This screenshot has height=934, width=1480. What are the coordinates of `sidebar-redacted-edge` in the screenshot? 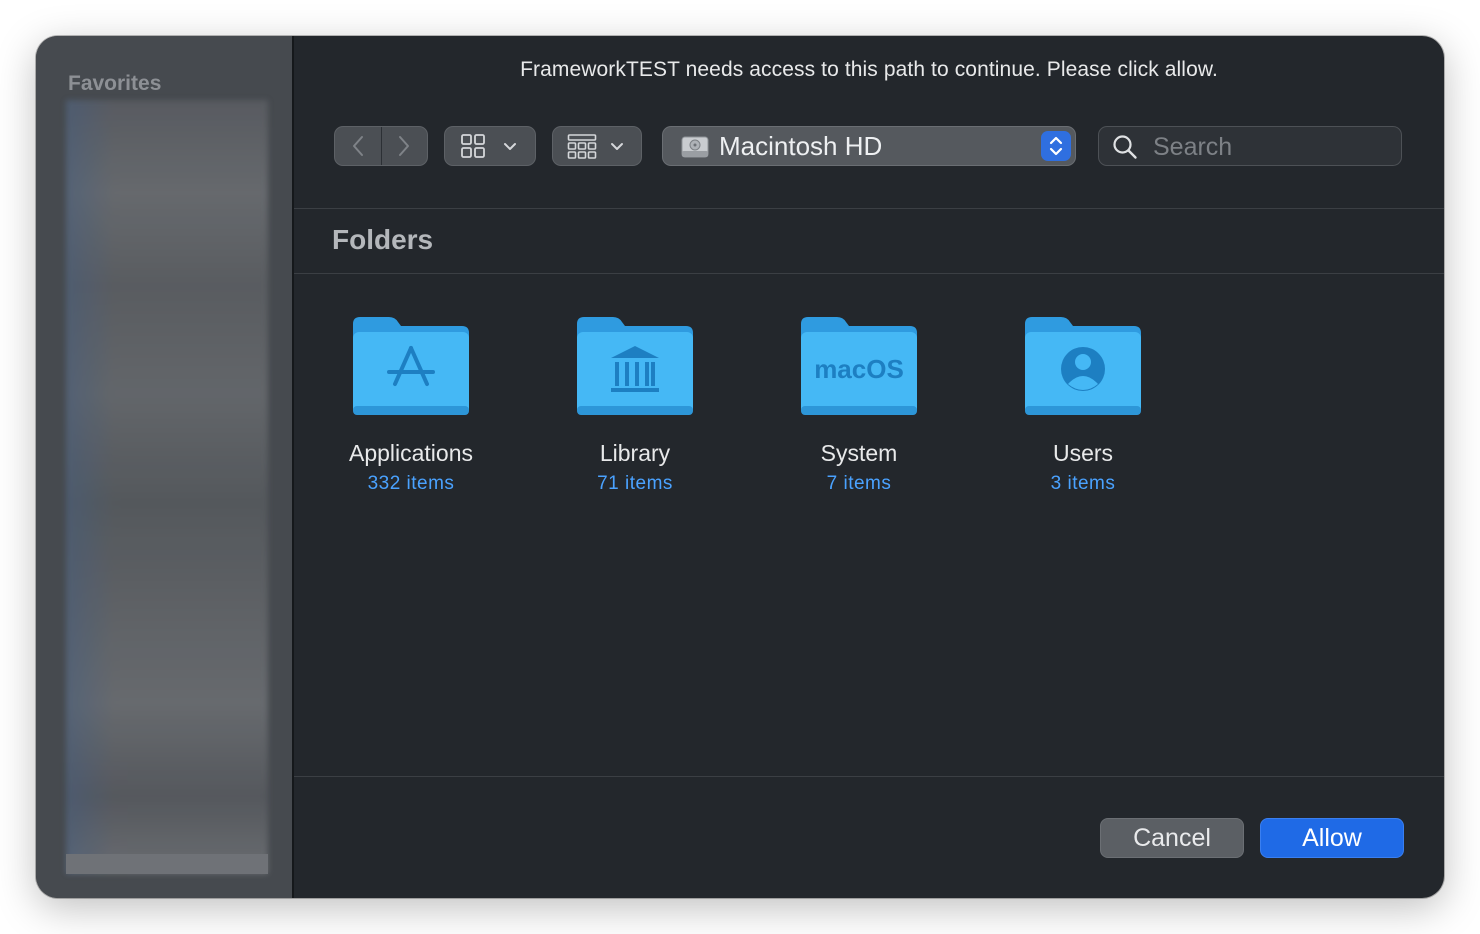 It's located at (167, 864).